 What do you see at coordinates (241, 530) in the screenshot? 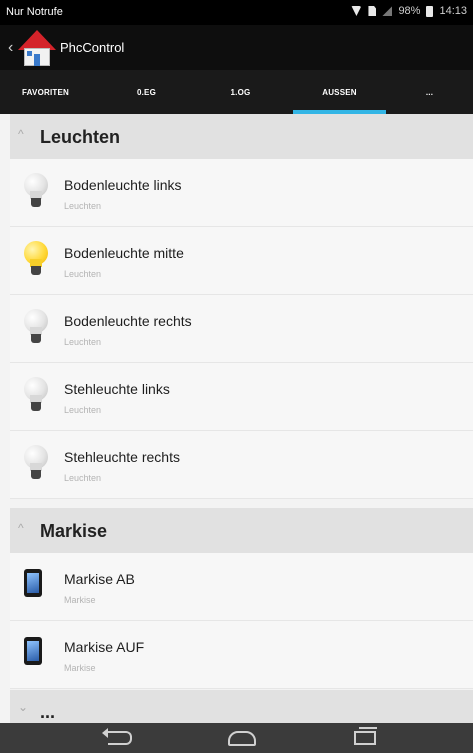
I see `section-header-markise: ^ Markise` at bounding box center [241, 530].